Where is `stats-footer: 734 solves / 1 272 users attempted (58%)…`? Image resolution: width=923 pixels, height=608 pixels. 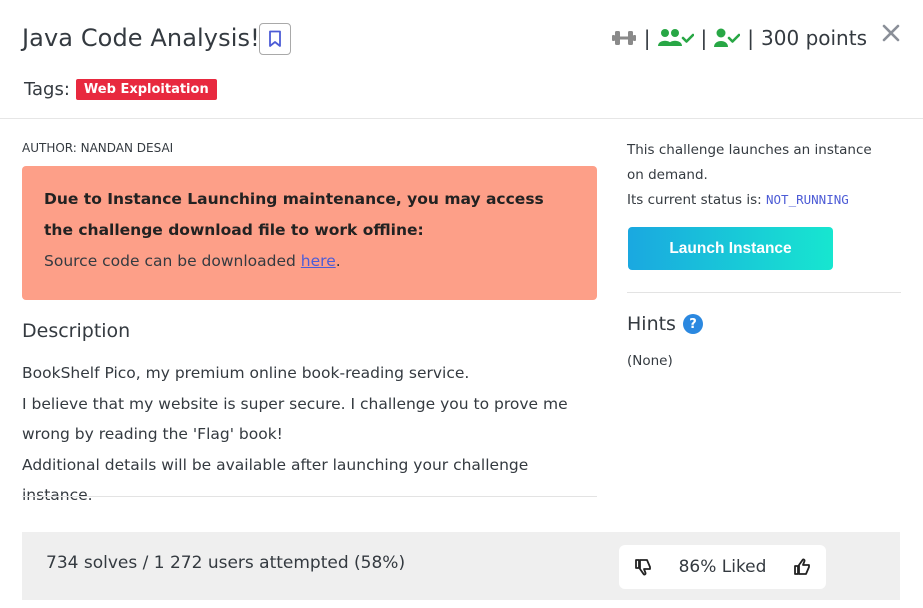
stats-footer: 734 solves / 1 272 users attempted (58%)… is located at coordinates (461, 566).